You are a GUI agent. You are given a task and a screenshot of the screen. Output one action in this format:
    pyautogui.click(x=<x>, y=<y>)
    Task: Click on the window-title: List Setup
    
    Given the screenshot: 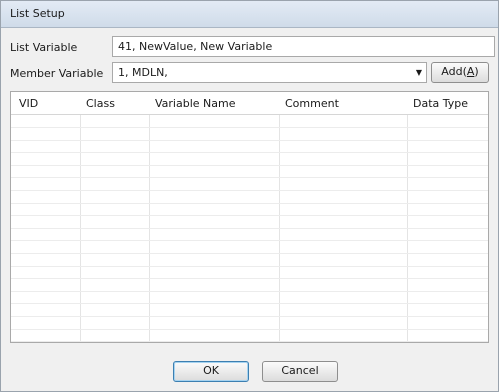 What is the action you would take?
    pyautogui.click(x=37, y=13)
    